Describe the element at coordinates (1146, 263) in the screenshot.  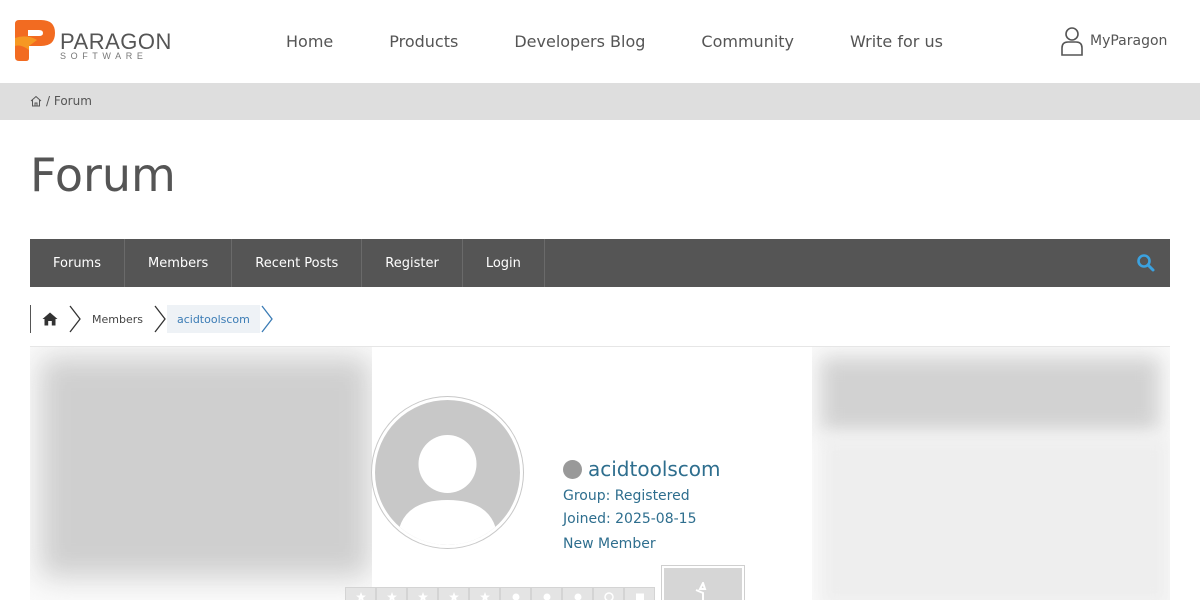
I see `search-icon` at that location.